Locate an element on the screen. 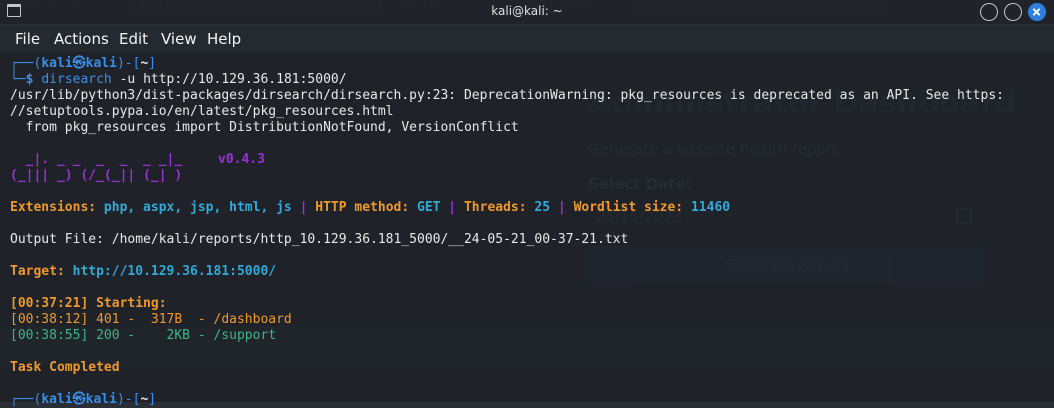  menu-help: Help is located at coordinates (224, 39).